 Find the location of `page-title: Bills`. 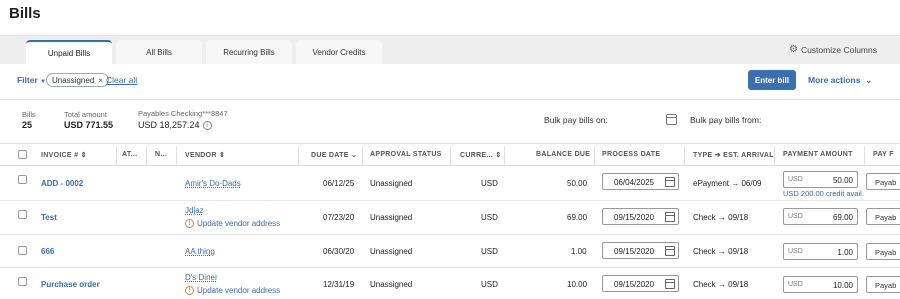

page-title: Bills is located at coordinates (25, 13).